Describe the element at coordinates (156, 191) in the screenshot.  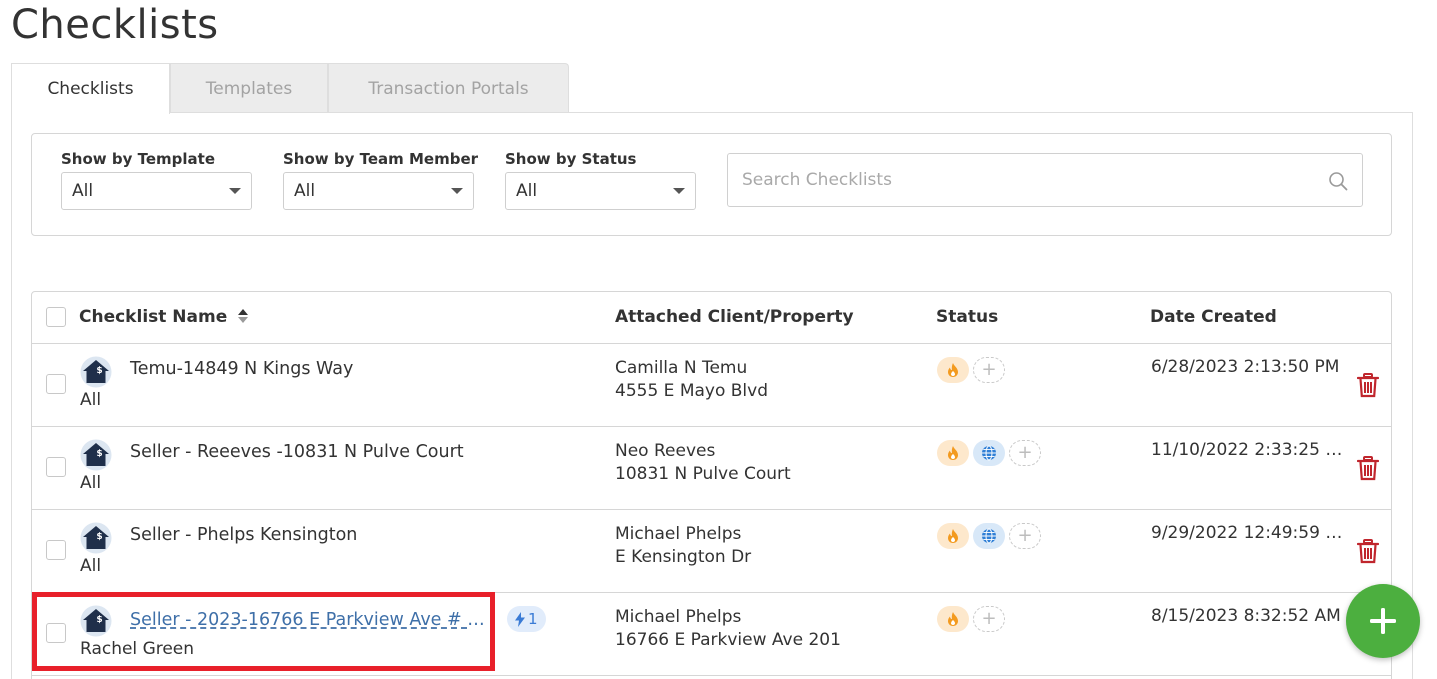
I see `template-select: All` at that location.